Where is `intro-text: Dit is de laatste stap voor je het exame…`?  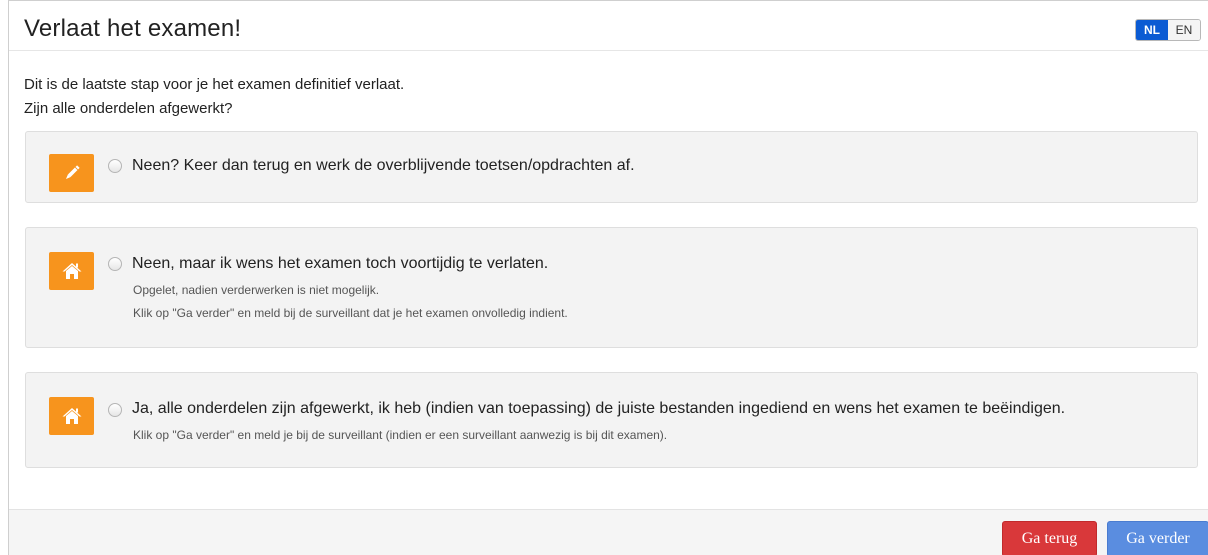
intro-text: Dit is de laatste stap voor je het exame… is located at coordinates (214, 97).